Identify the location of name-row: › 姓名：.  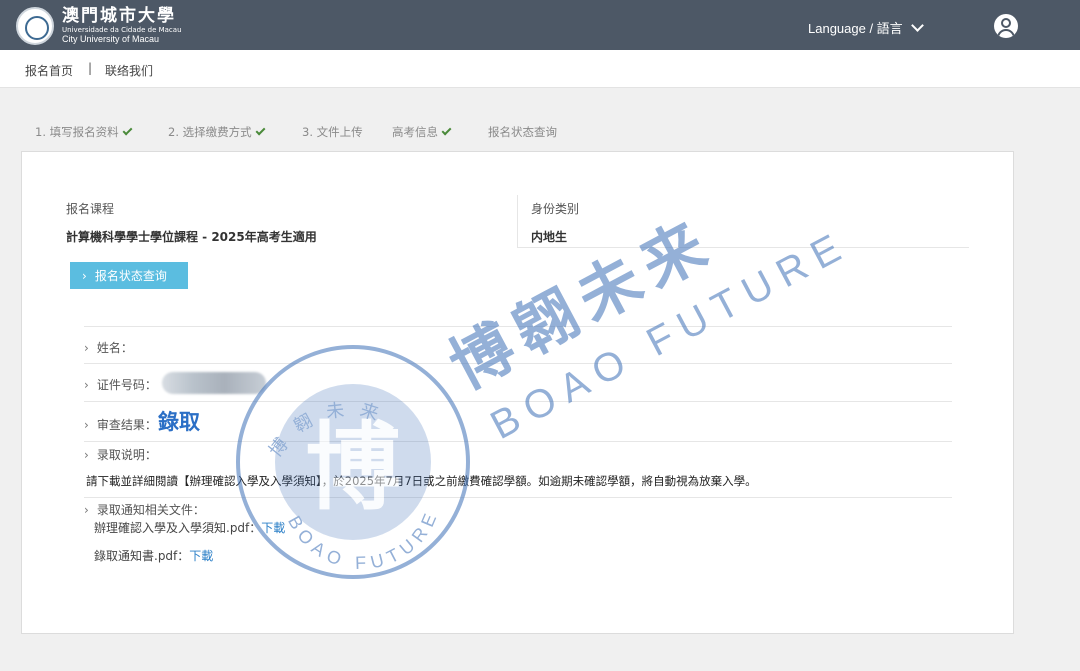
(108, 347).